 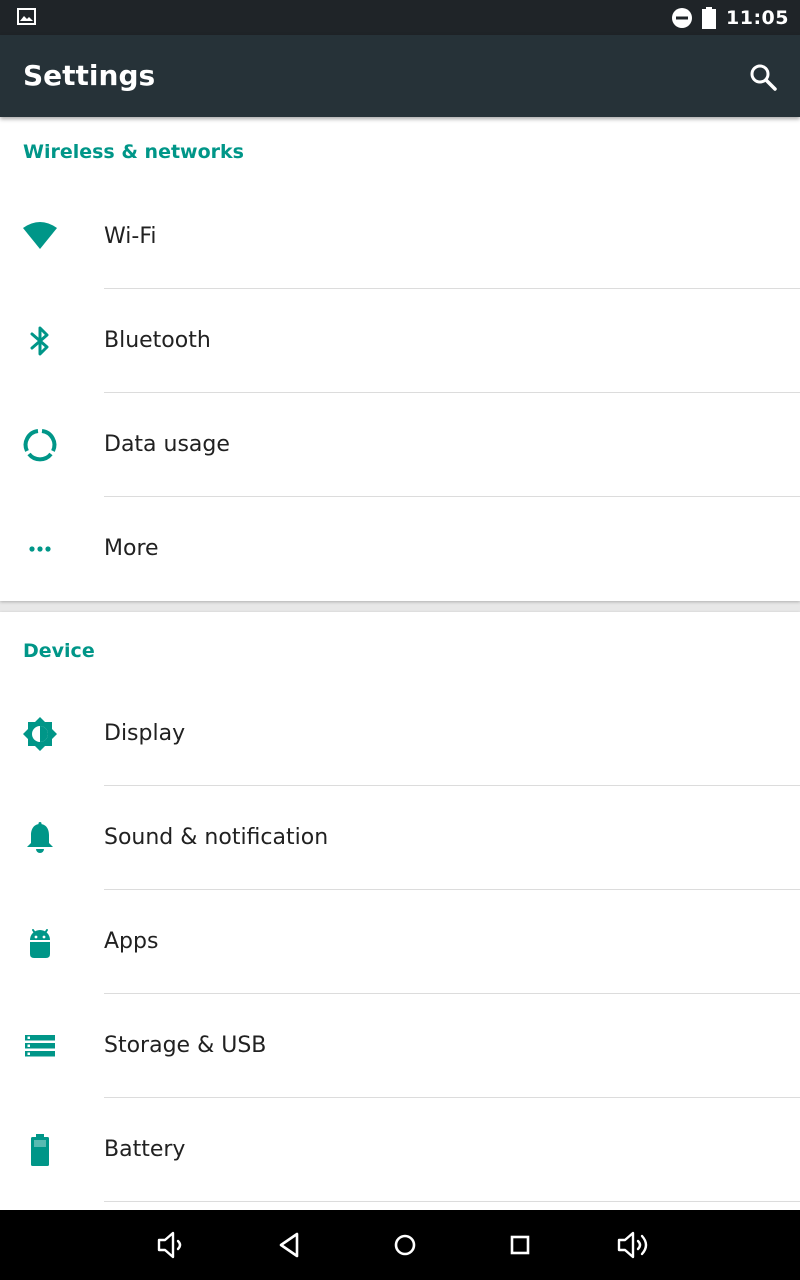 I want to click on settings-item-display: Display, so click(x=400, y=734).